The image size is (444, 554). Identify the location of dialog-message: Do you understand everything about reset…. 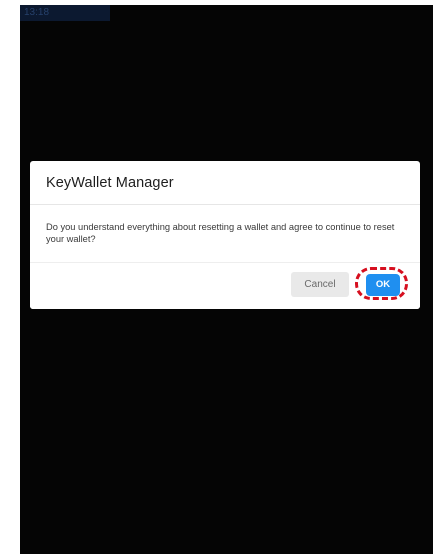
(225, 234).